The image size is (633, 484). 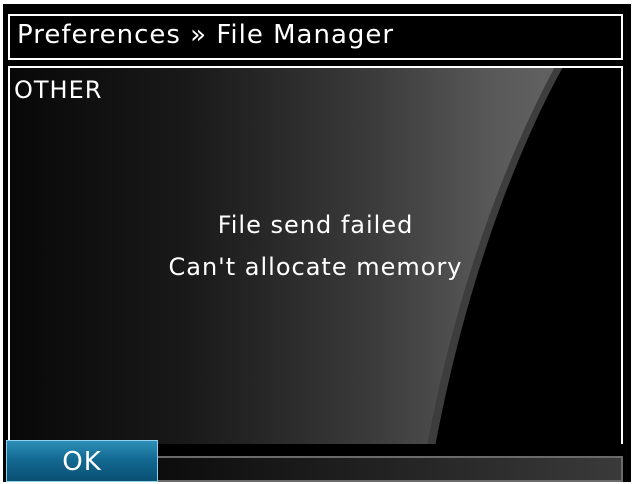 What do you see at coordinates (315, 225) in the screenshot?
I see `error-message-line-1: File send failed` at bounding box center [315, 225].